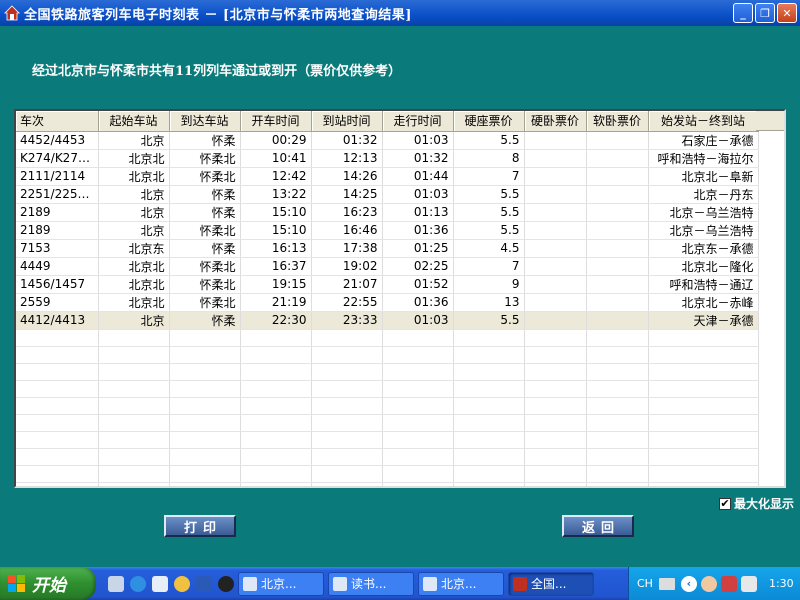  I want to click on table-row: 4449 北京北 怀柔北 16:37 19:02 02:25 7 北京北－隆化, so click(387, 266).